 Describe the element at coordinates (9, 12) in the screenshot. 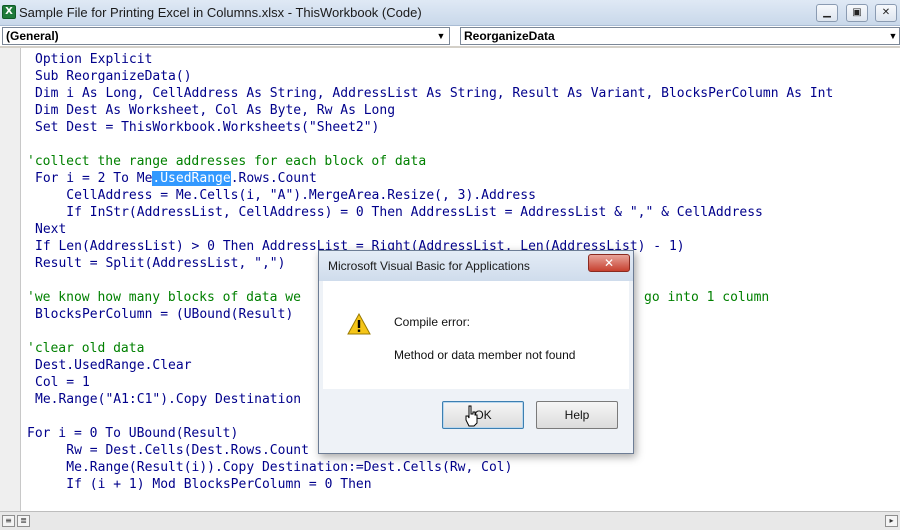

I see `excel-icon: X` at that location.